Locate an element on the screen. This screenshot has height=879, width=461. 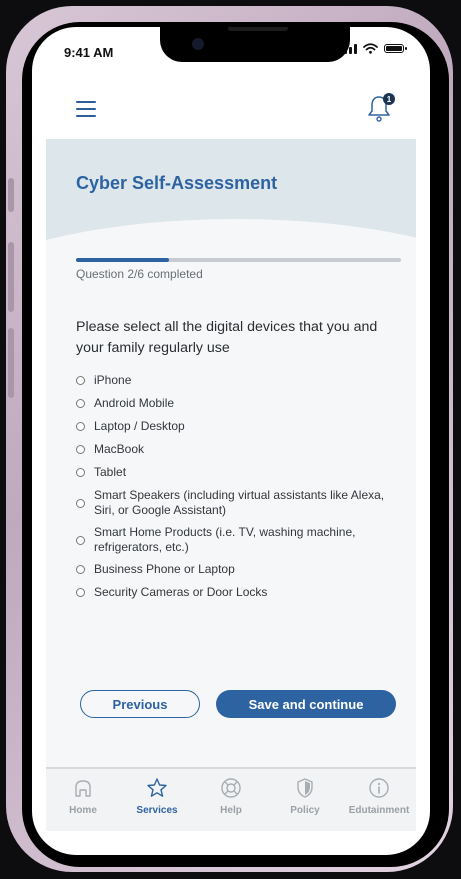
speaker-grille is located at coordinates (258, 29).